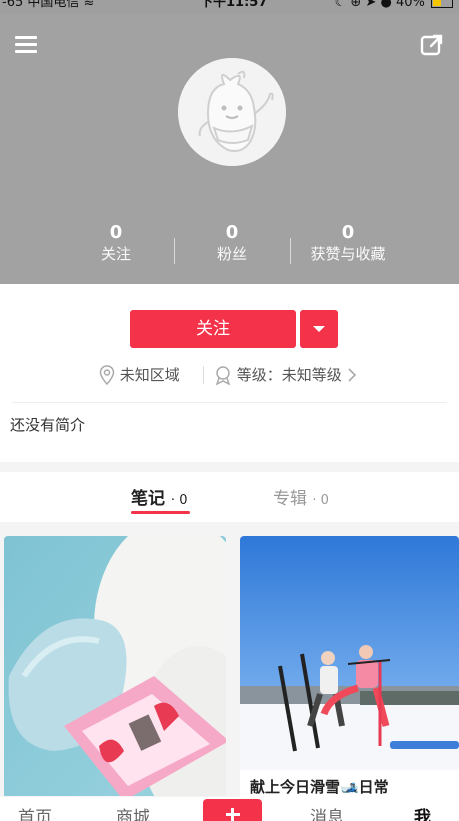 Image resolution: width=459 pixels, height=821 pixels. I want to click on share-icon, so click(432, 45).